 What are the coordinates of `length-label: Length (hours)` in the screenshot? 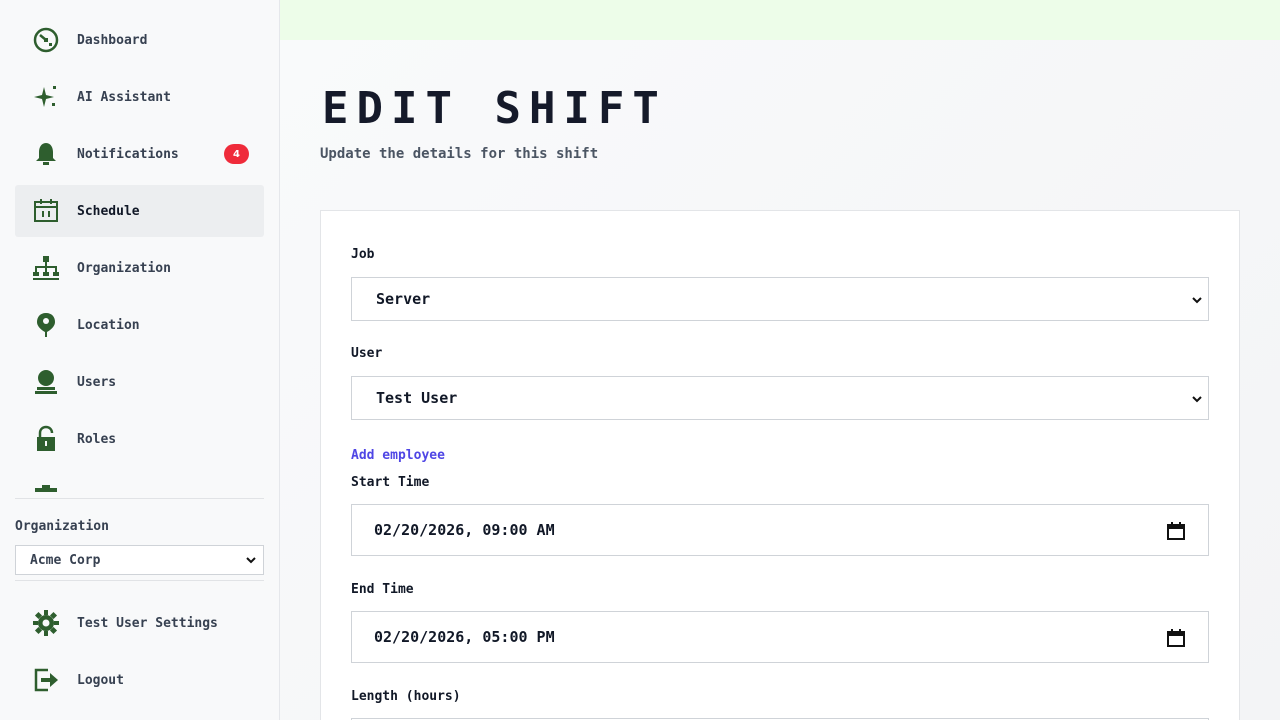 It's located at (406, 696).